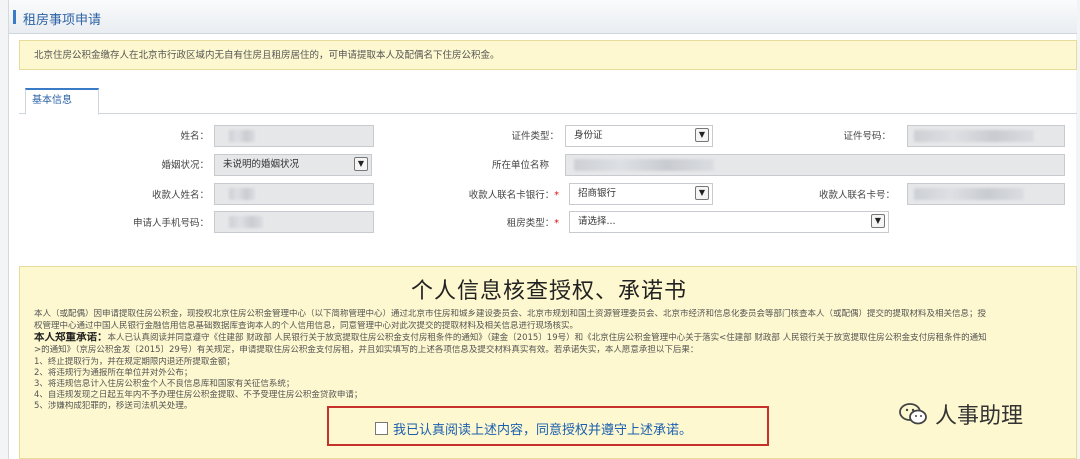  I want to click on consent-heading: 个人信息核查授权、承诺书, so click(548, 291).